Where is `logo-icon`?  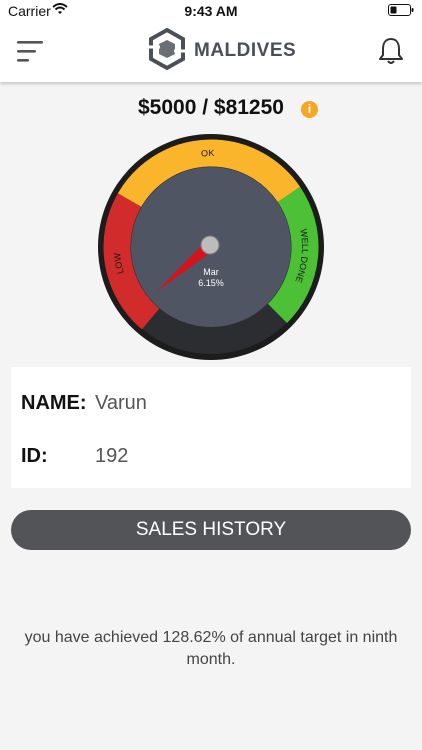
logo-icon is located at coordinates (167, 49).